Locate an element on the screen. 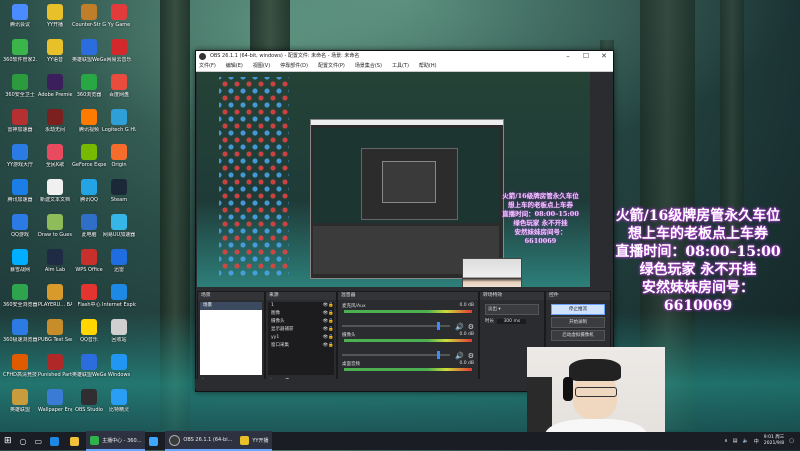 Image resolution: width=800 pixels, height=451 pixels. desktop-icon: WPS Office is located at coordinates (89, 261).